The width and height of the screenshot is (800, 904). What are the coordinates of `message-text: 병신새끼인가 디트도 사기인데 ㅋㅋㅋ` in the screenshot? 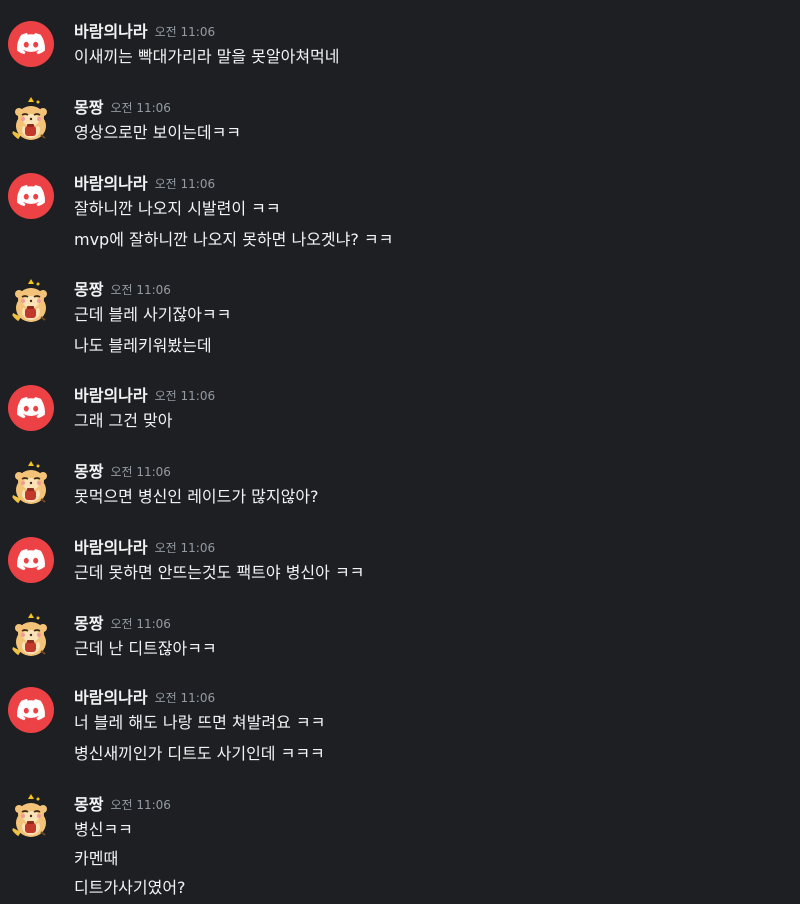 It's located at (199, 753).